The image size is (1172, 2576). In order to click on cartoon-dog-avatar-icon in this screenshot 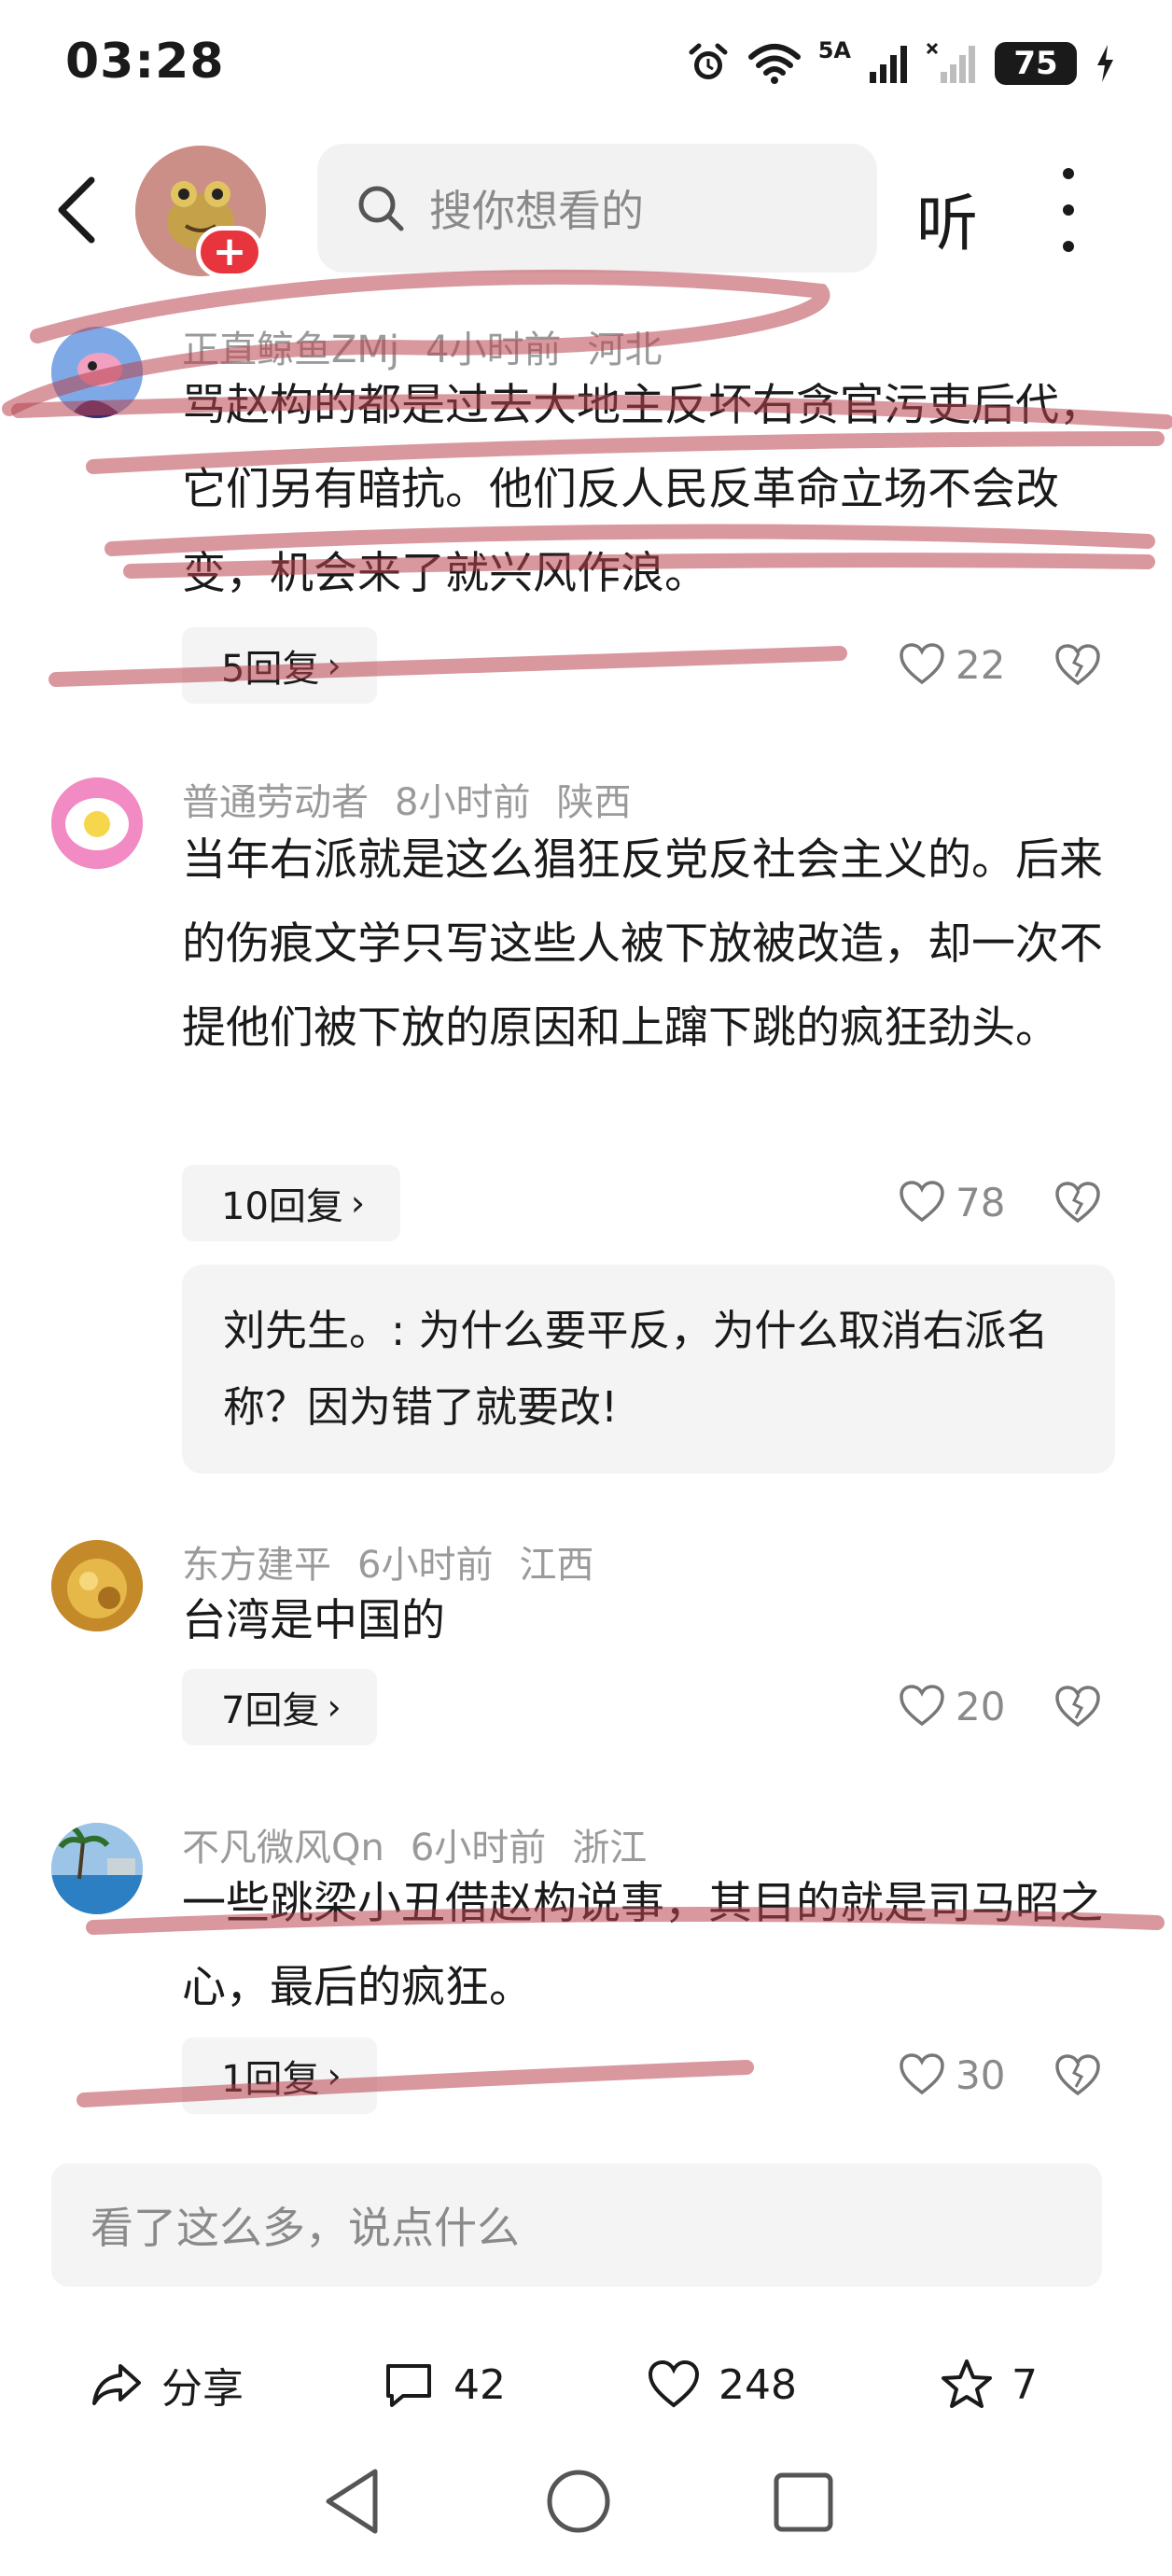, I will do `click(97, 372)`.